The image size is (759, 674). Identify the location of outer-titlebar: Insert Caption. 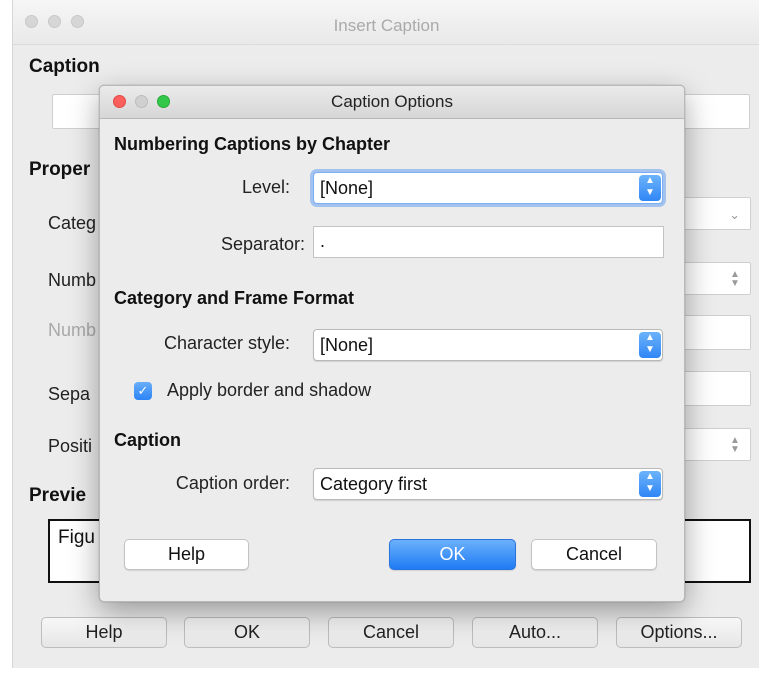
(386, 22).